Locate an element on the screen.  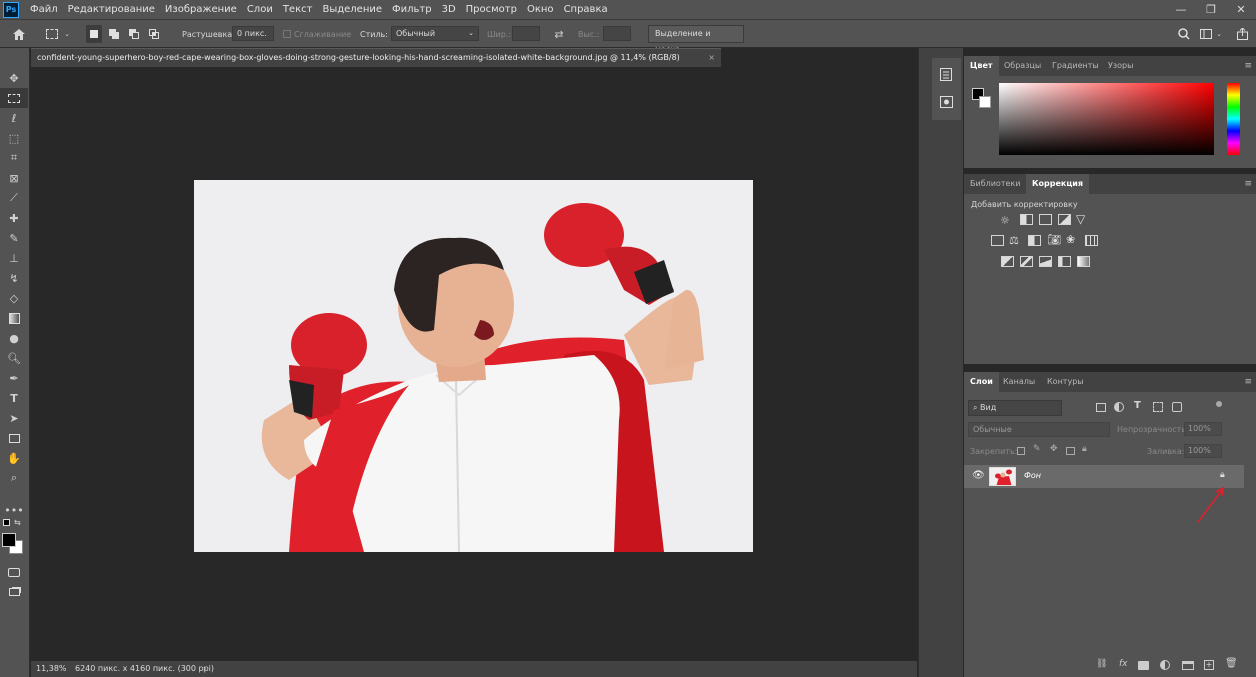
fx-icon: fx is located at coordinates (1123, 664).